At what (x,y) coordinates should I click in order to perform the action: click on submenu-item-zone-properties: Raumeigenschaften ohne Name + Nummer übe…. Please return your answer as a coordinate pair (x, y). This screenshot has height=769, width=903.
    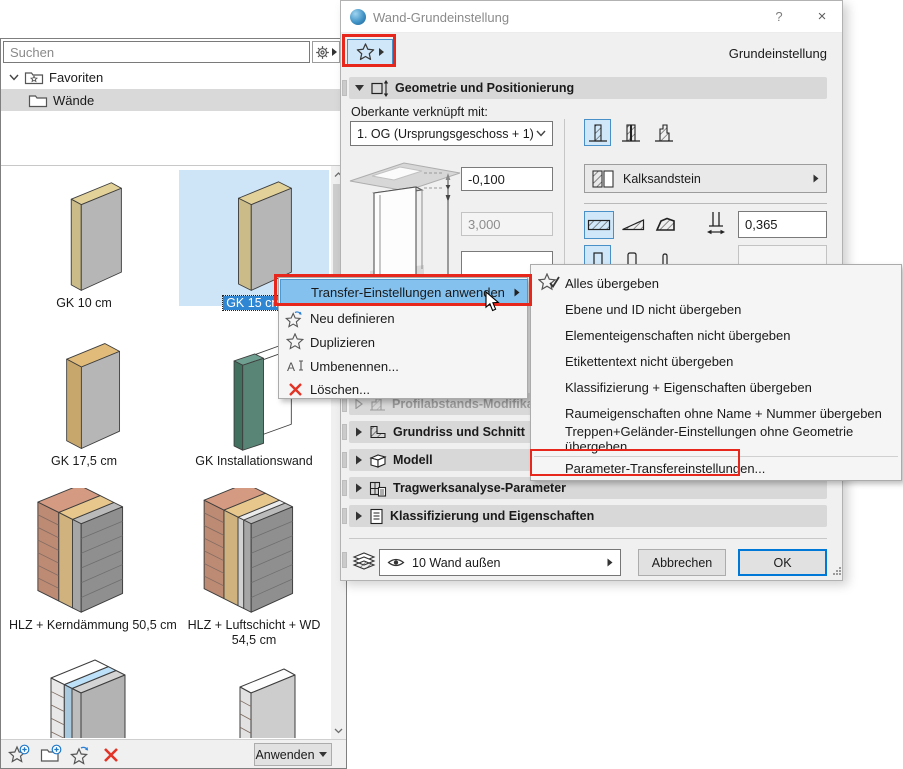
    Looking at the image, I should click on (716, 413).